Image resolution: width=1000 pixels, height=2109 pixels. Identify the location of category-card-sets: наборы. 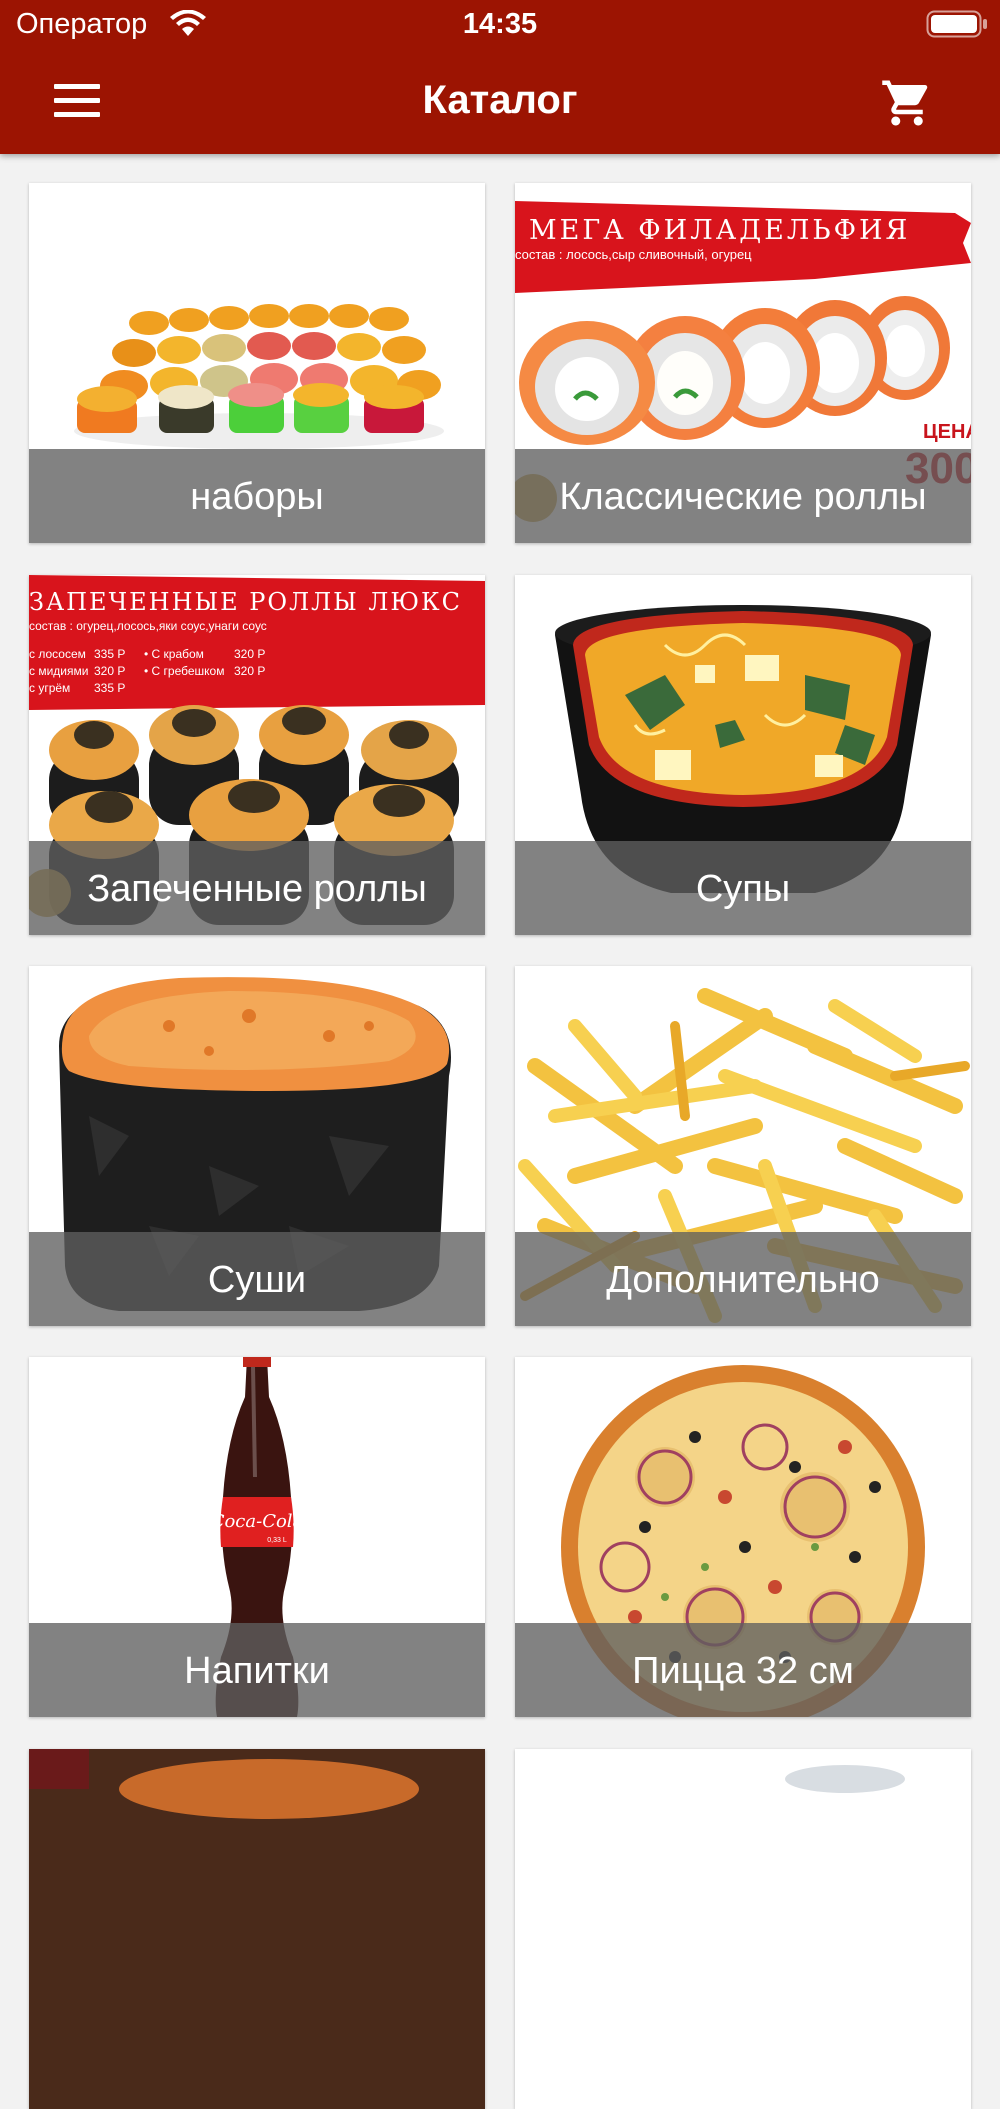
(257, 363).